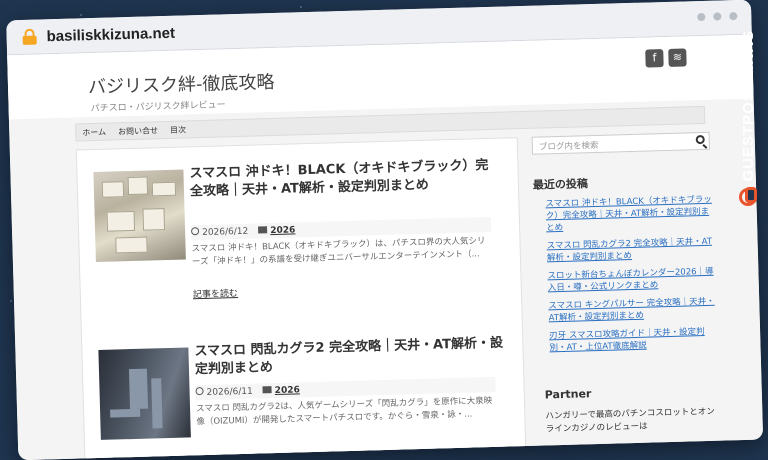 Image resolution: width=768 pixels, height=460 pixels. What do you see at coordinates (568, 146) in the screenshot?
I see `search-placeholder: ブログ内を検索` at bounding box center [568, 146].